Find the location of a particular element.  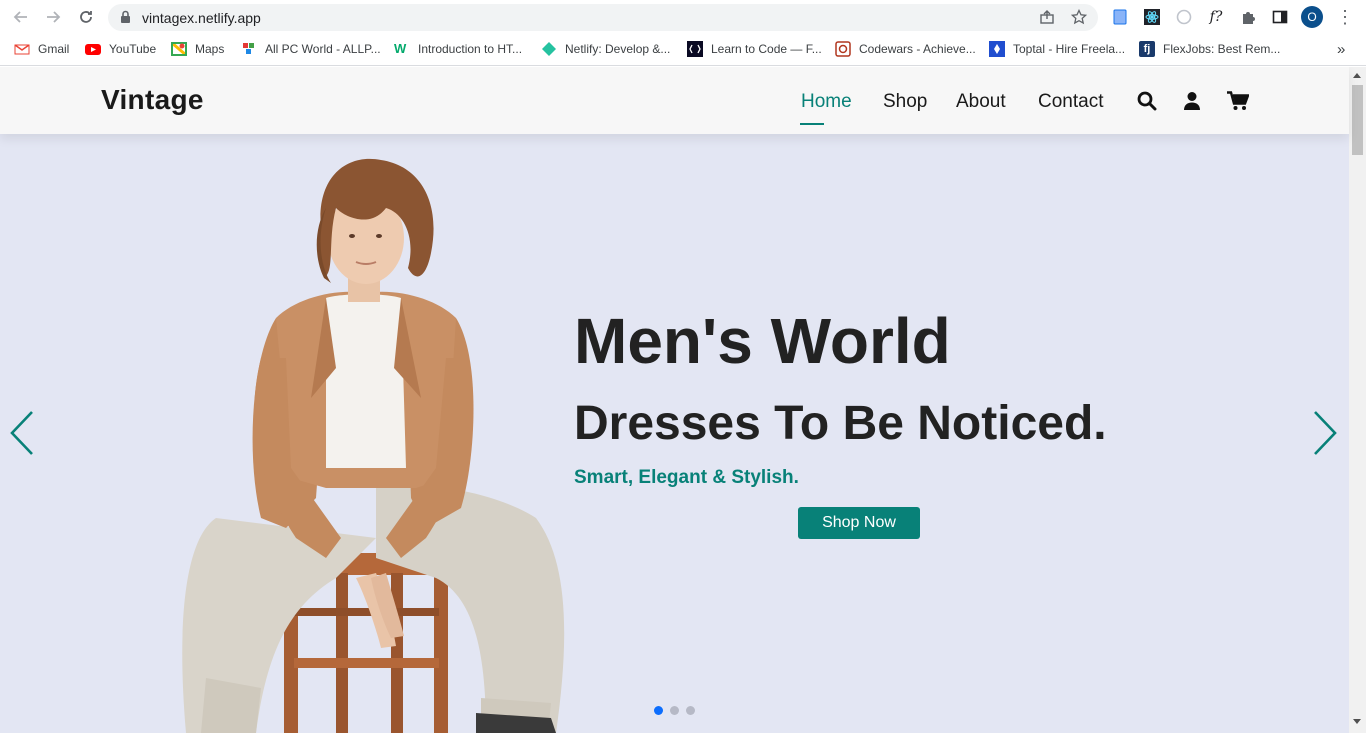

carousel-prev-arrow is located at coordinates (22, 433).